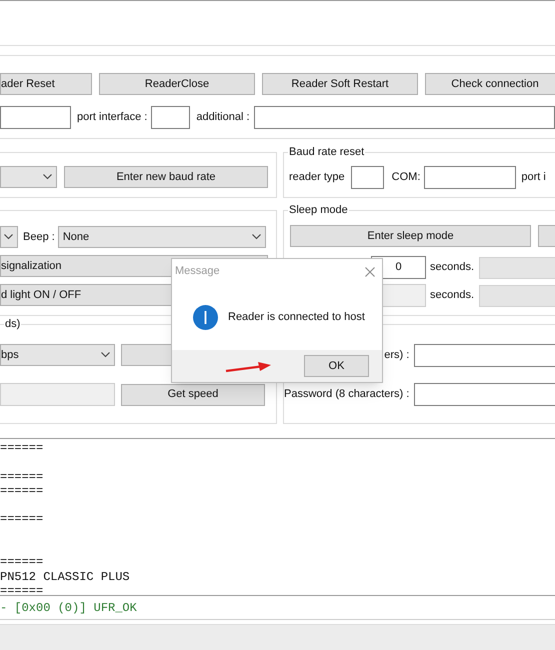 Image resolution: width=555 pixels, height=650 pixels. What do you see at coordinates (490, 84) in the screenshot?
I see `toolbar-button: Check connection` at bounding box center [490, 84].